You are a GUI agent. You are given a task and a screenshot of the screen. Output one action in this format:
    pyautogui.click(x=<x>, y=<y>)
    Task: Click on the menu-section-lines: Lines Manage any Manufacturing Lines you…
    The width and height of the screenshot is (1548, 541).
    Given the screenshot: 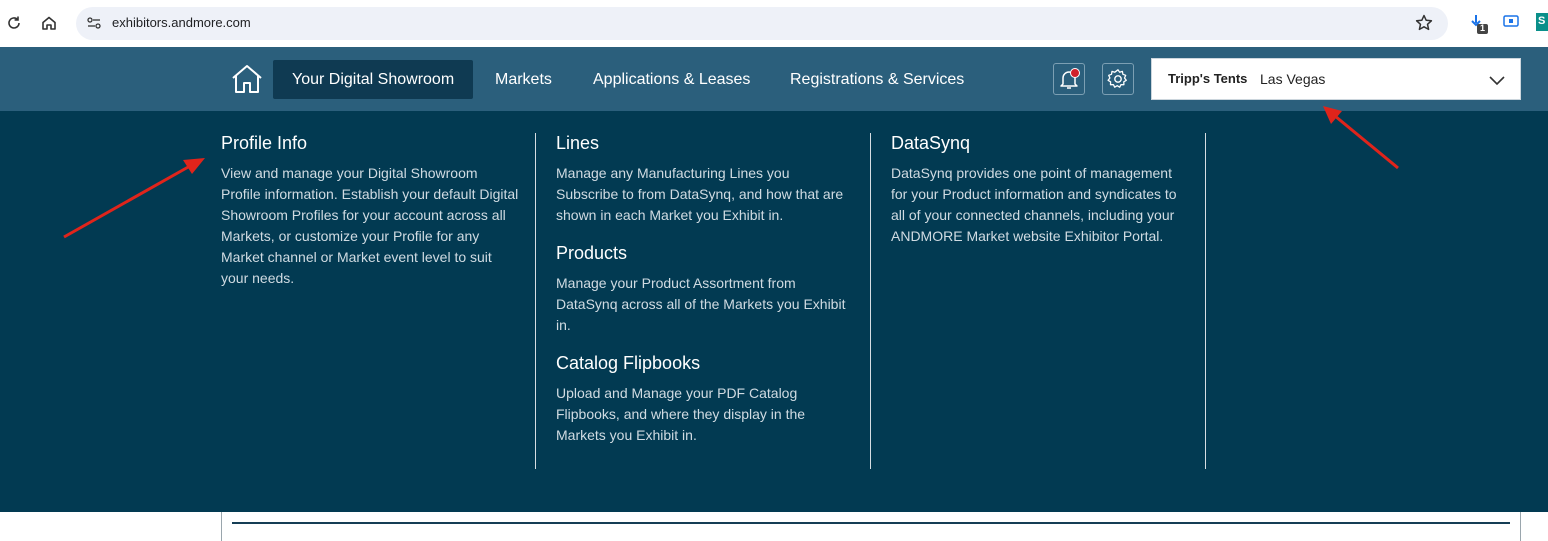 What is the action you would take?
    pyautogui.click(x=723, y=179)
    